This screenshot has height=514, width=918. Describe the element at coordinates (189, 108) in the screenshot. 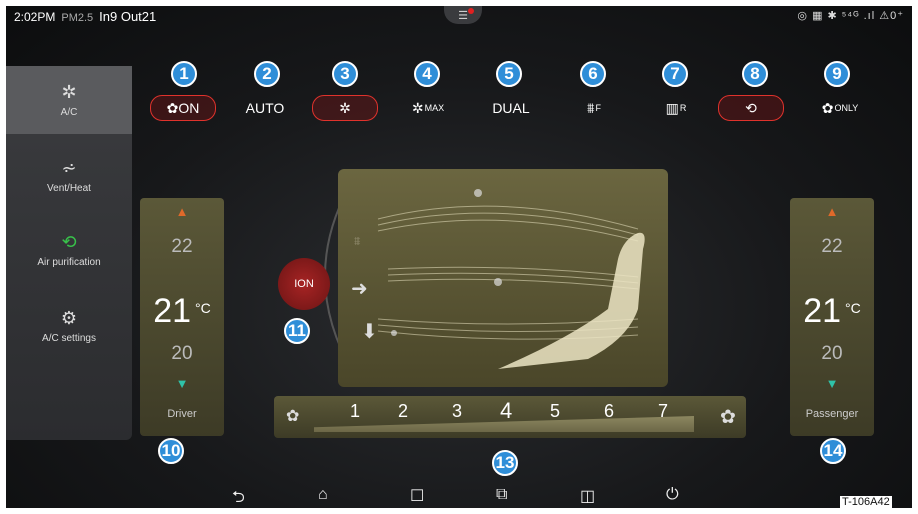

I see `fan-on-label: ON` at that location.